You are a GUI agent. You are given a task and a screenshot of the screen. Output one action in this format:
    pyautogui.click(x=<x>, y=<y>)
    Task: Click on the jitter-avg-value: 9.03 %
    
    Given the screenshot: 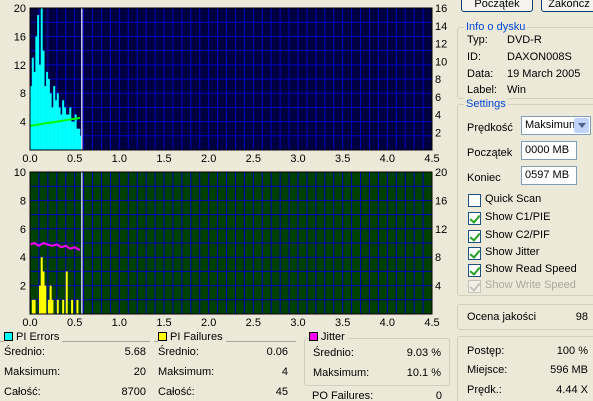 What is the action you would take?
    pyautogui.click(x=423, y=353)
    